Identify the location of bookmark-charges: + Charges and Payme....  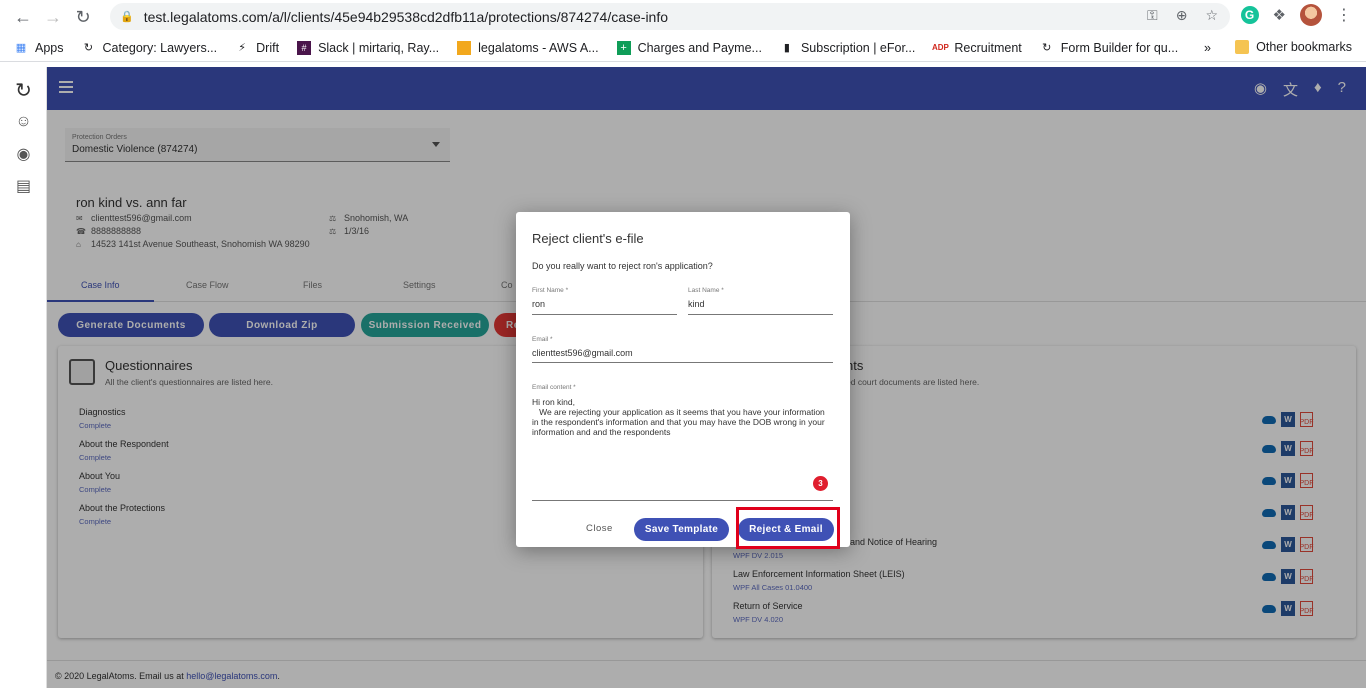
(689, 47).